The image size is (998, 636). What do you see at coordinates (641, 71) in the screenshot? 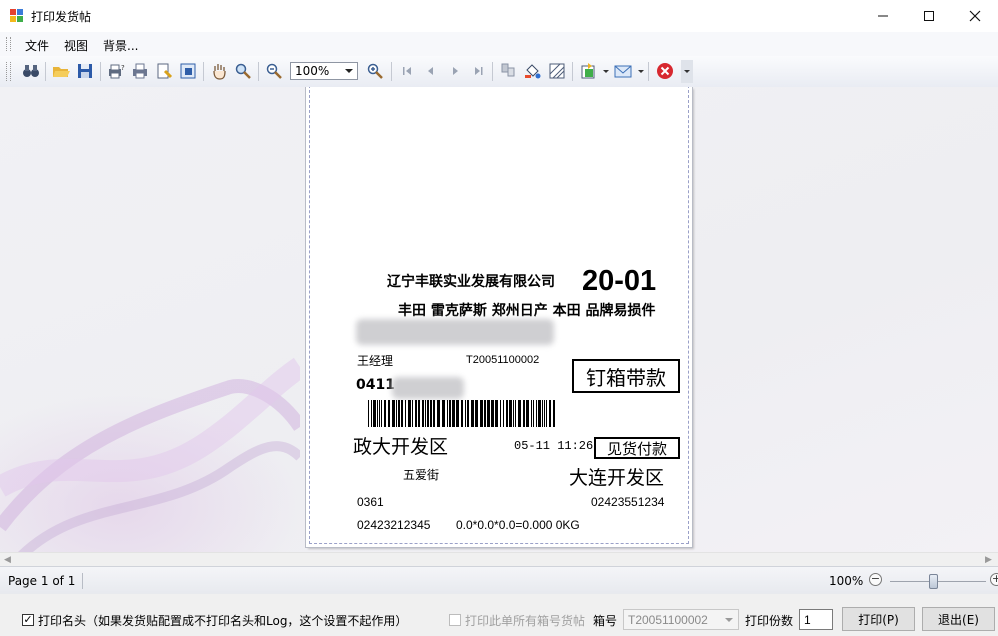
I see `email-dropdown-arrow` at bounding box center [641, 71].